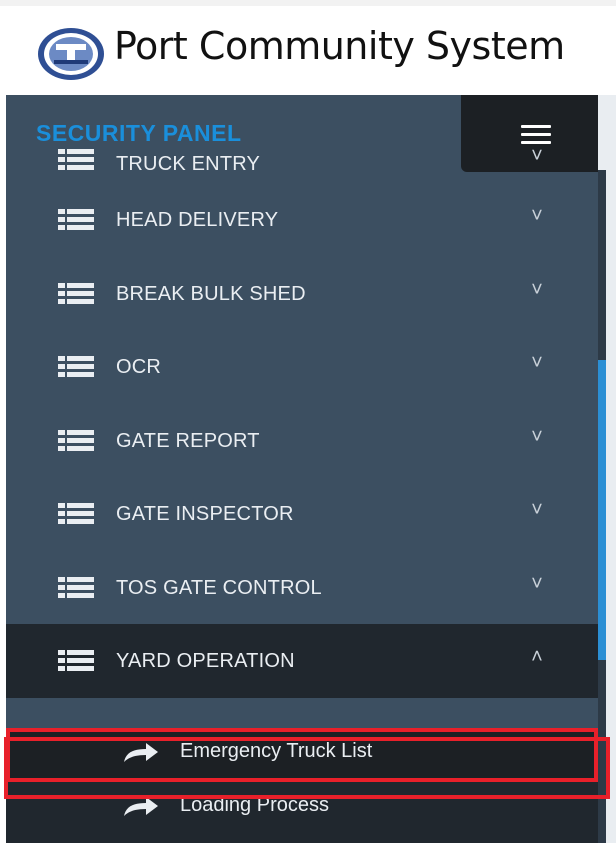 Image resolution: width=616 pixels, height=843 pixels. Describe the element at coordinates (302, 514) in the screenshot. I see `sidebar-item-gate-inspector: GATE INSPECTOR ˅` at that location.